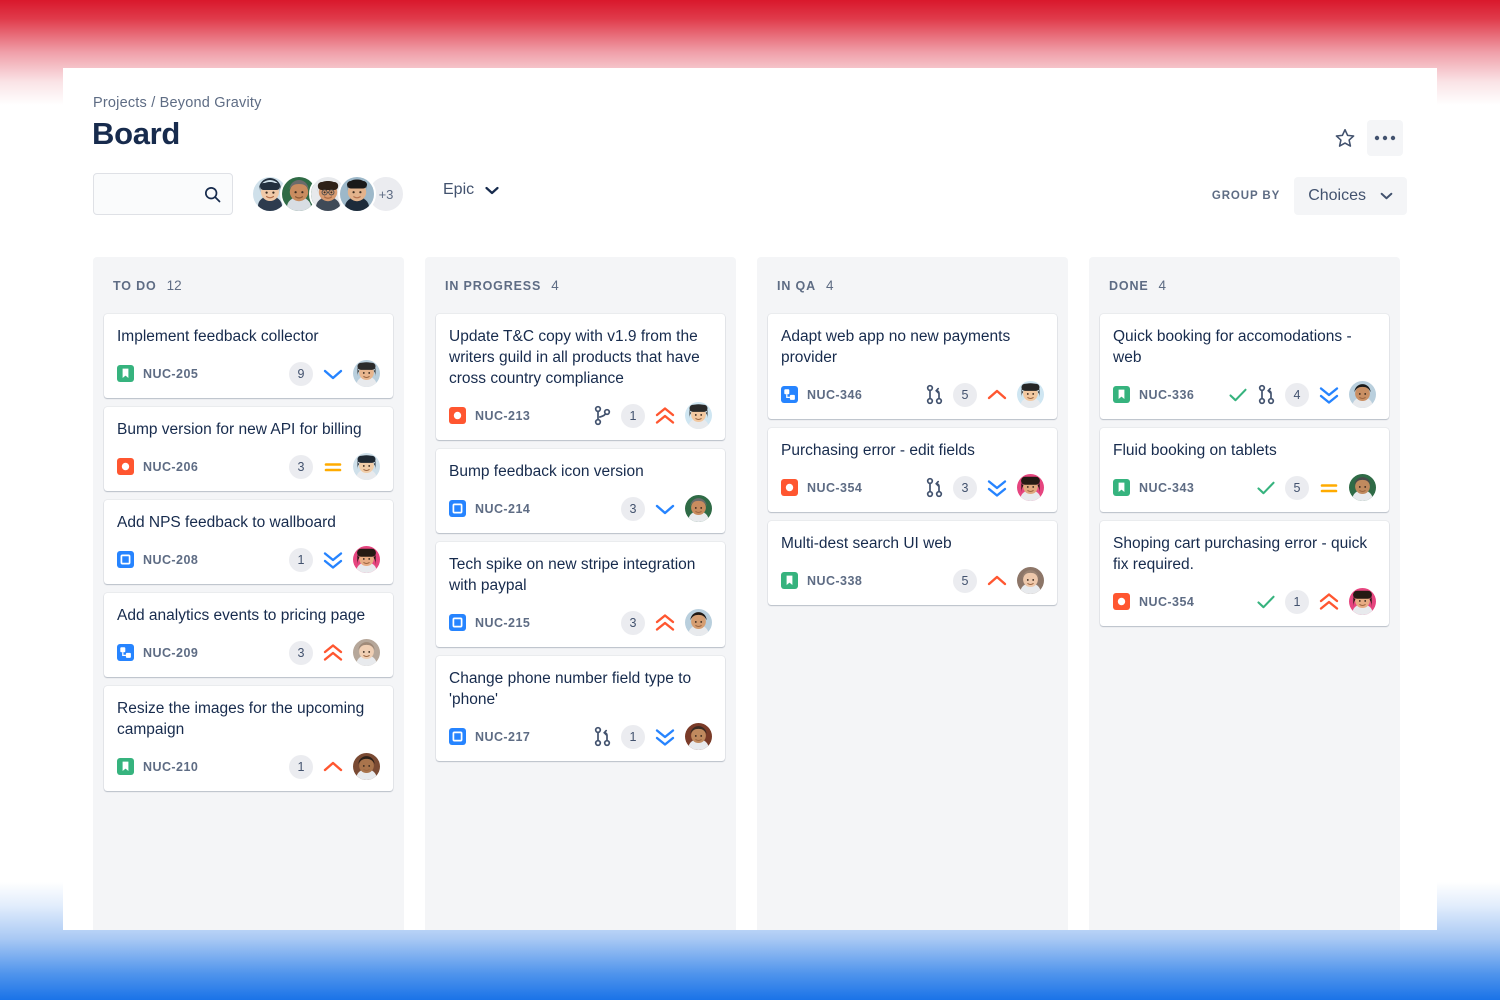 The image size is (1500, 1000). I want to click on issue-key: NUC-338, so click(834, 581).